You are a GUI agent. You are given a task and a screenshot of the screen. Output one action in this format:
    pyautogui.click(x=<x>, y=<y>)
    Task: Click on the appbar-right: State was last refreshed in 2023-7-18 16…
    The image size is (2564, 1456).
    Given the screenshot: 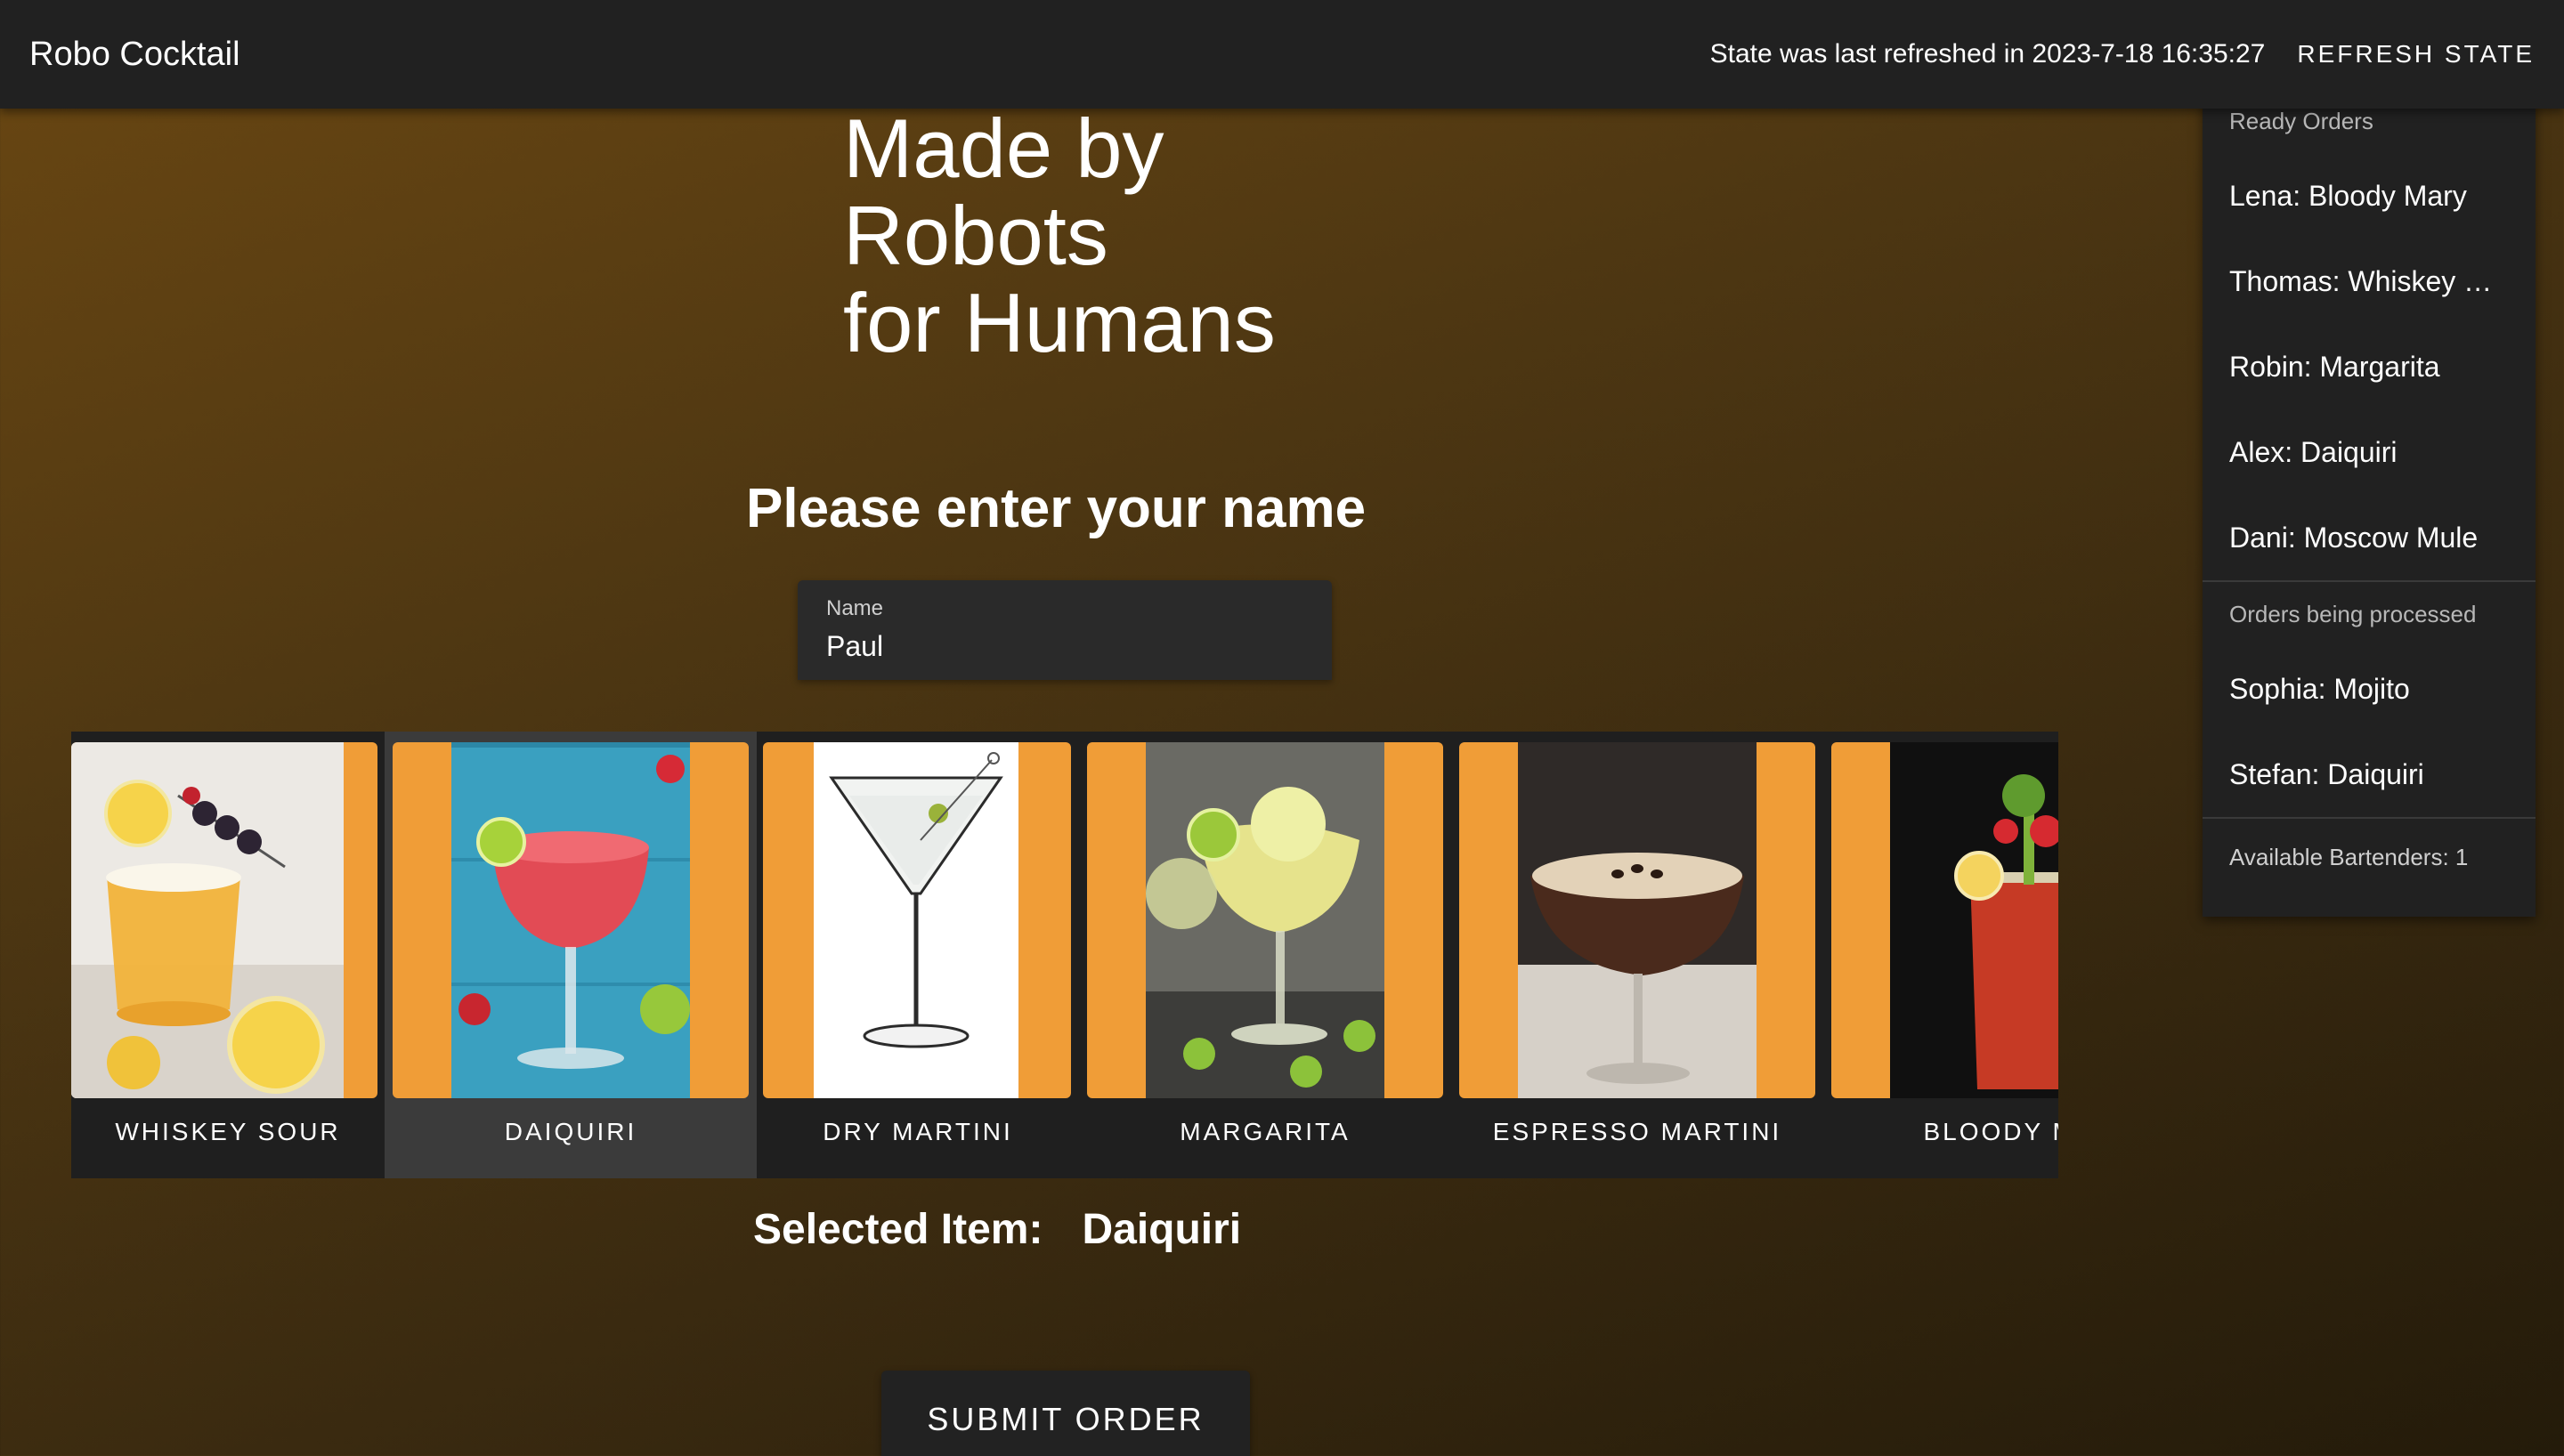 What is the action you would take?
    pyautogui.click(x=2122, y=54)
    